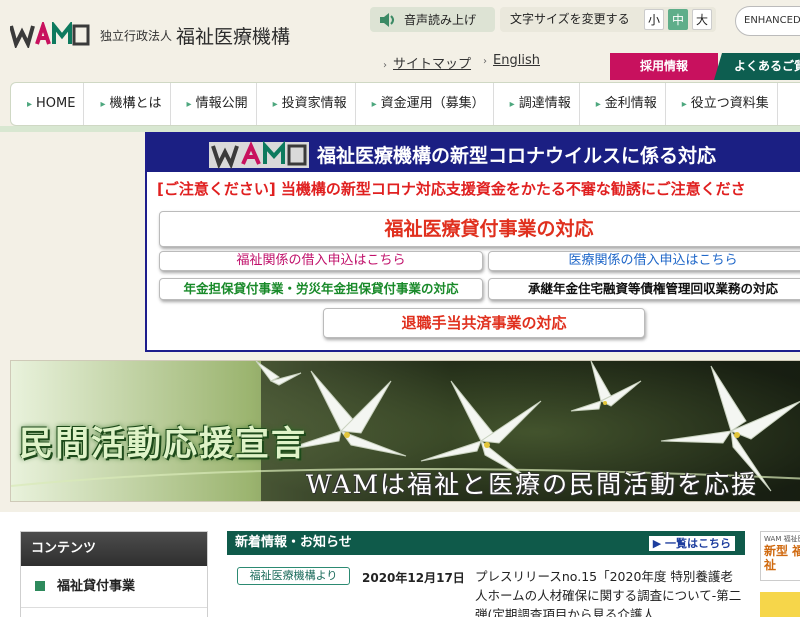 This screenshot has width=800, height=617. Describe the element at coordinates (96, 586) in the screenshot. I see `sidebar-item-label: 福祉貸付事業` at that location.